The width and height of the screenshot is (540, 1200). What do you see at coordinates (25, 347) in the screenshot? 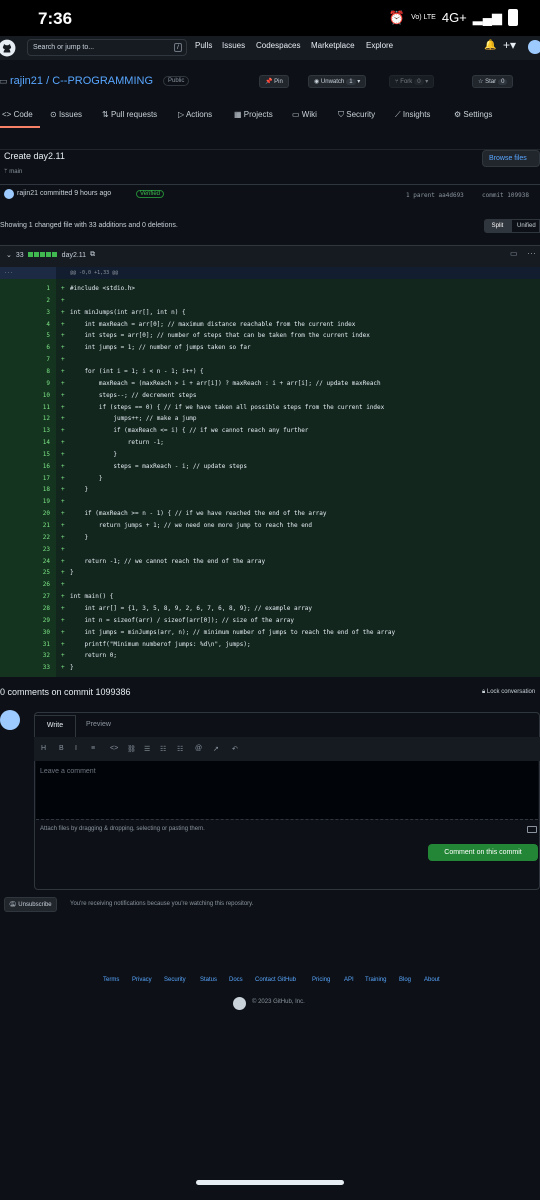
I see `line-number: 6` at bounding box center [25, 347].